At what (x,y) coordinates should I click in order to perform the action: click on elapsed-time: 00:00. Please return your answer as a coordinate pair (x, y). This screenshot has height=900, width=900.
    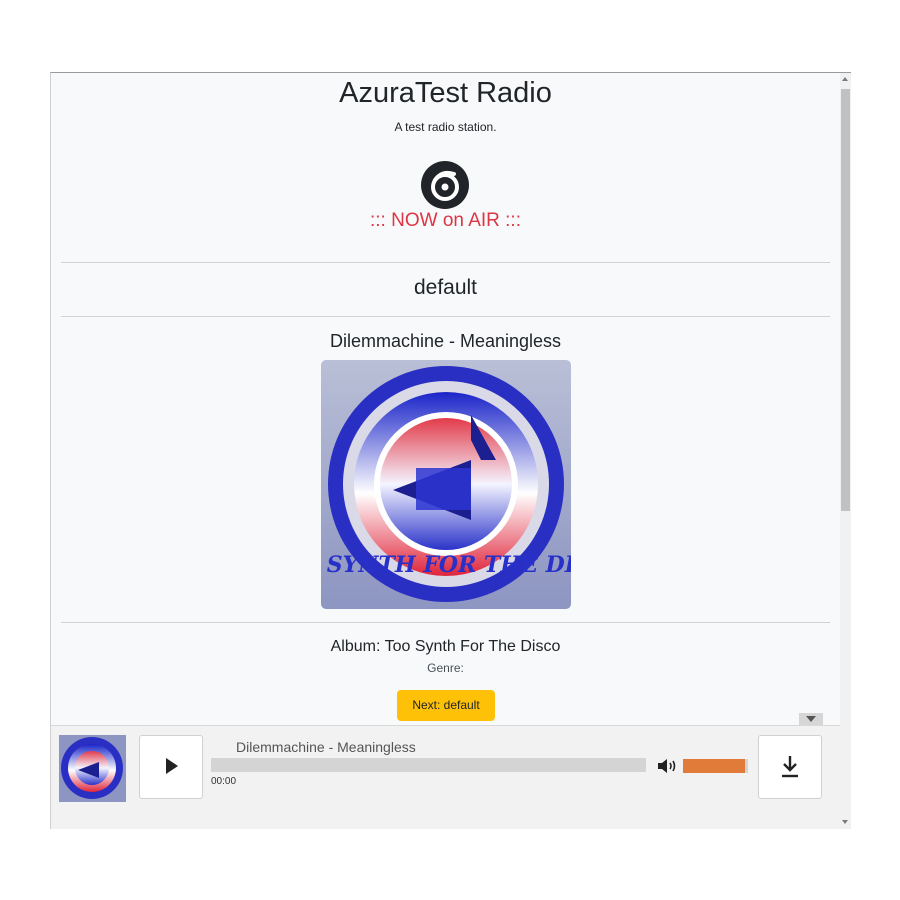
    Looking at the image, I should click on (224, 781).